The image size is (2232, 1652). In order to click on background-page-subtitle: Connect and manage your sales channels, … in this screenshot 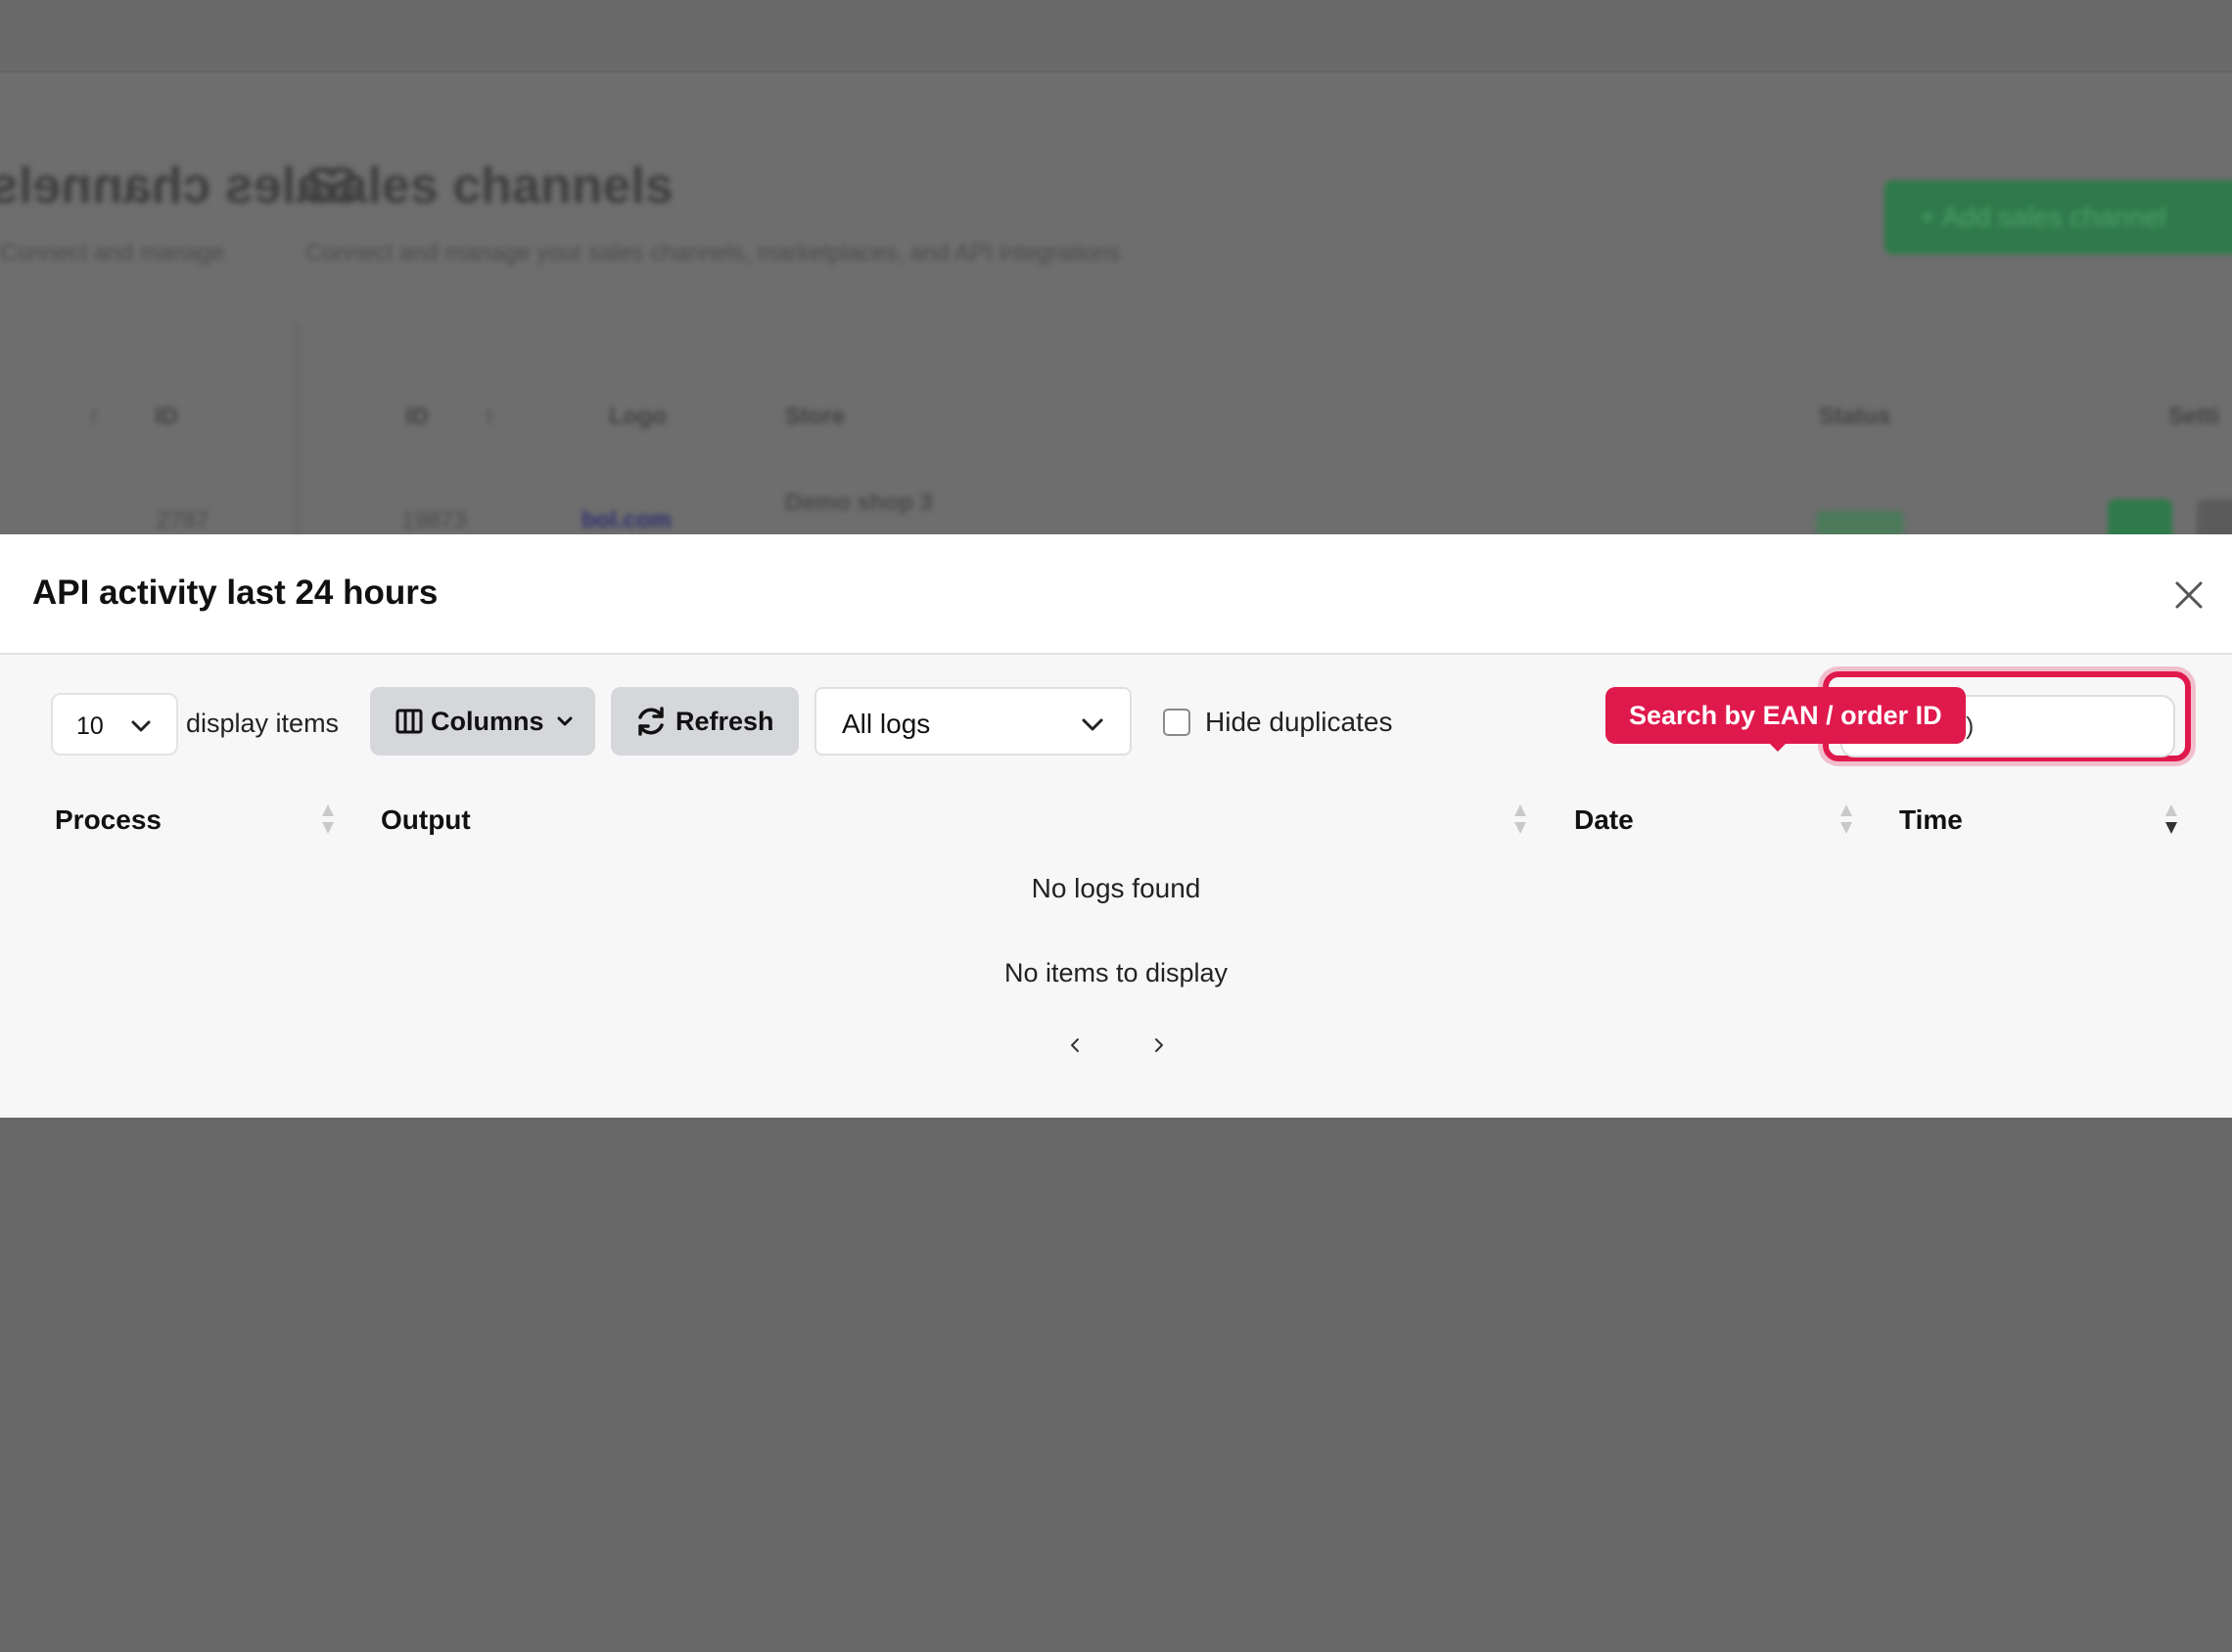, I will do `click(713, 253)`.